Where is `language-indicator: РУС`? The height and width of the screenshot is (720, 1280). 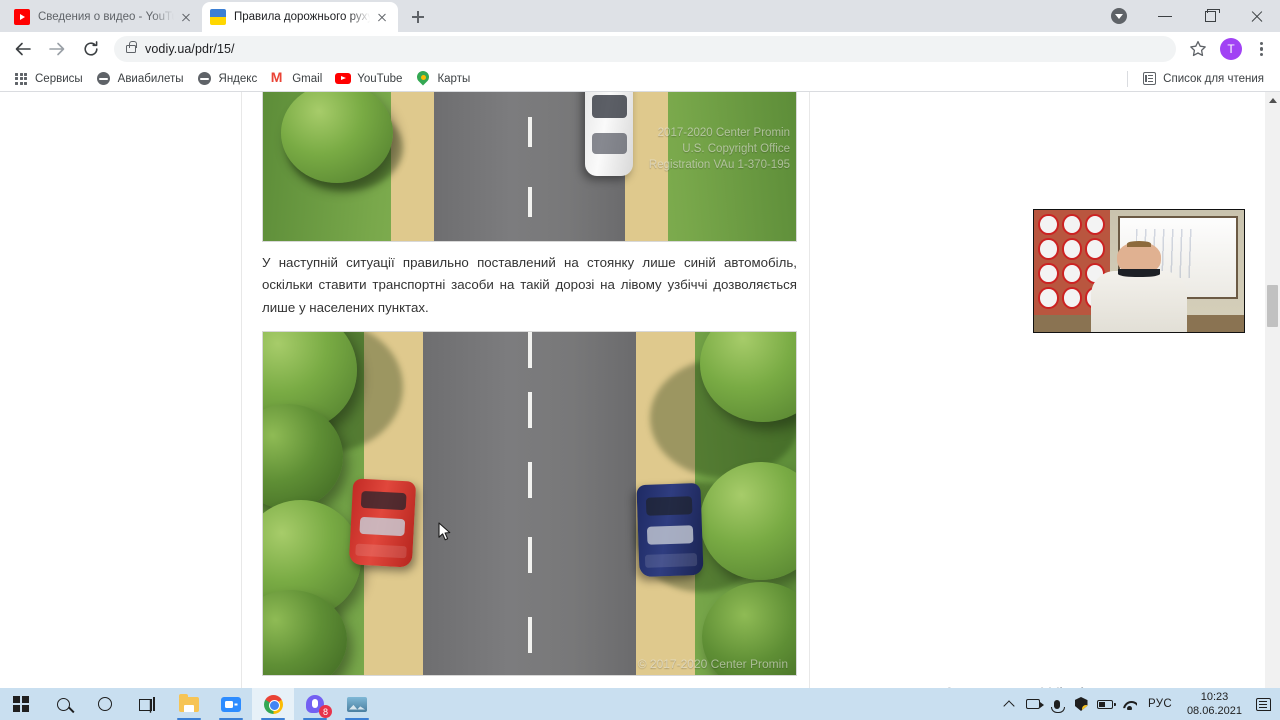 language-indicator: РУС is located at coordinates (1160, 704).